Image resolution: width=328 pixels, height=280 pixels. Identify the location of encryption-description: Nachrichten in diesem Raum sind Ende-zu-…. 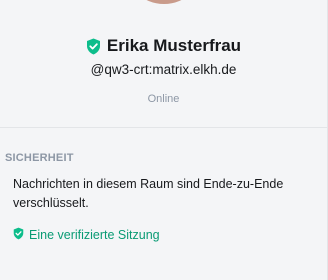
(148, 193).